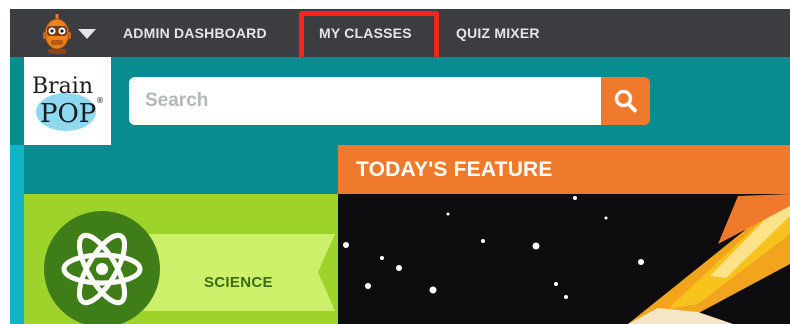 The width and height of the screenshot is (790, 324). I want to click on search-icon, so click(625, 101).